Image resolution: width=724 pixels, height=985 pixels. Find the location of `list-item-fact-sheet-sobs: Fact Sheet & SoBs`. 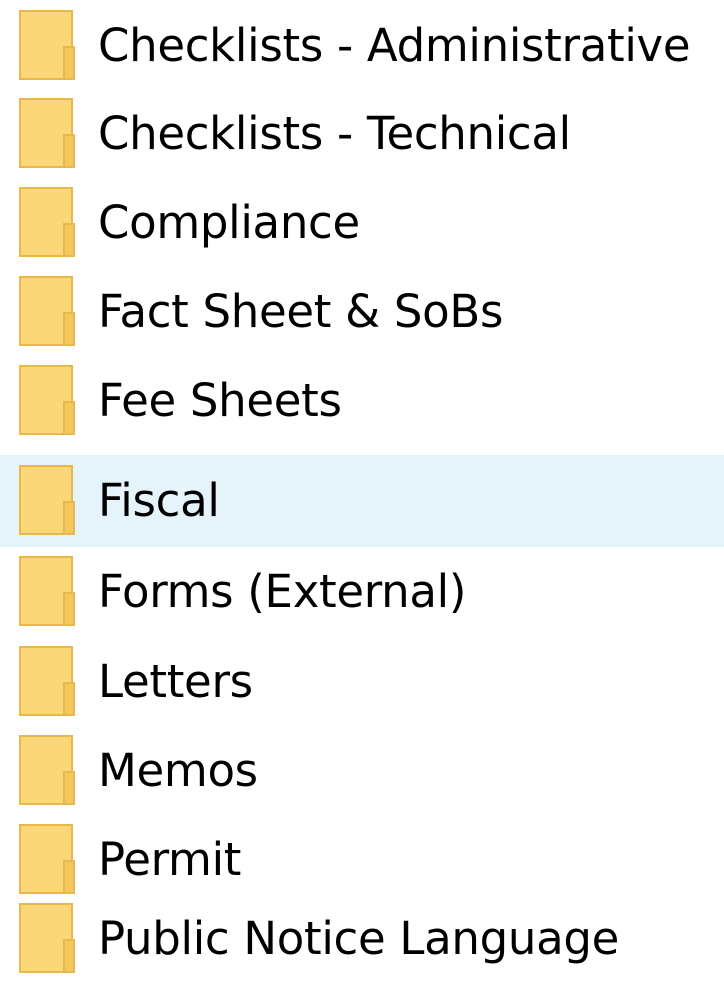

list-item-fact-sheet-sobs: Fact Sheet & SoBs is located at coordinates (362, 312).